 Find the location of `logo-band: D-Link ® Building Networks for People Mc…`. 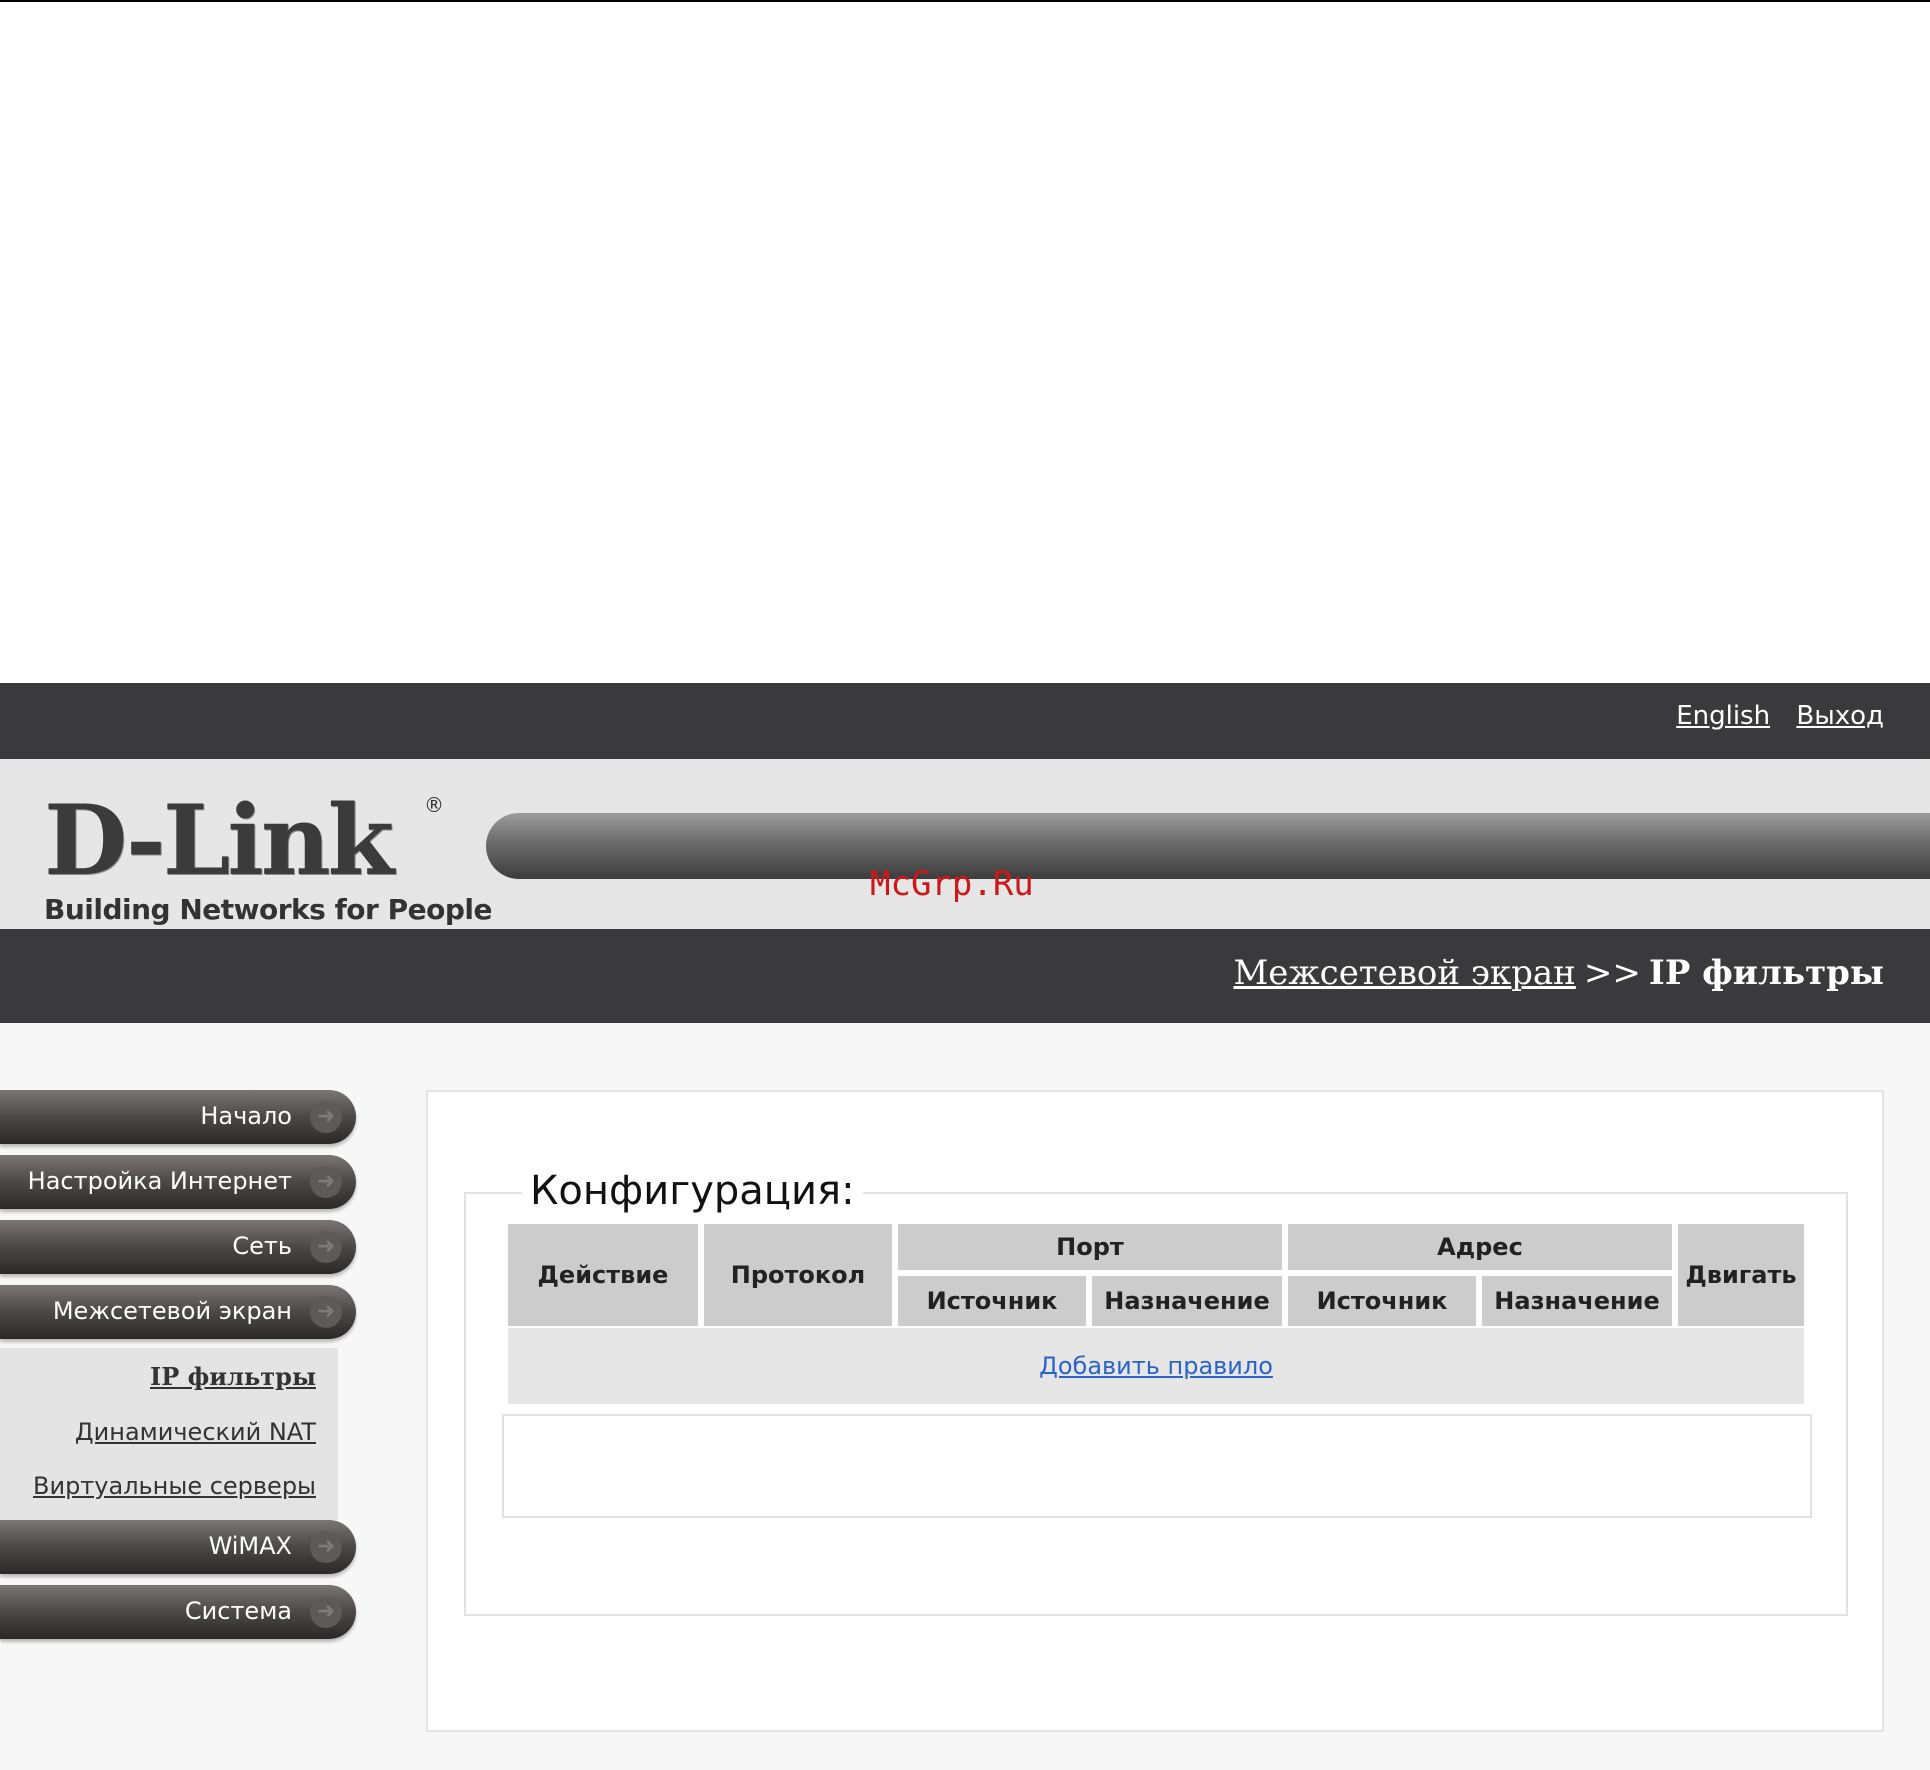

logo-band: D-Link ® Building Networks for People Mc… is located at coordinates (965, 844).